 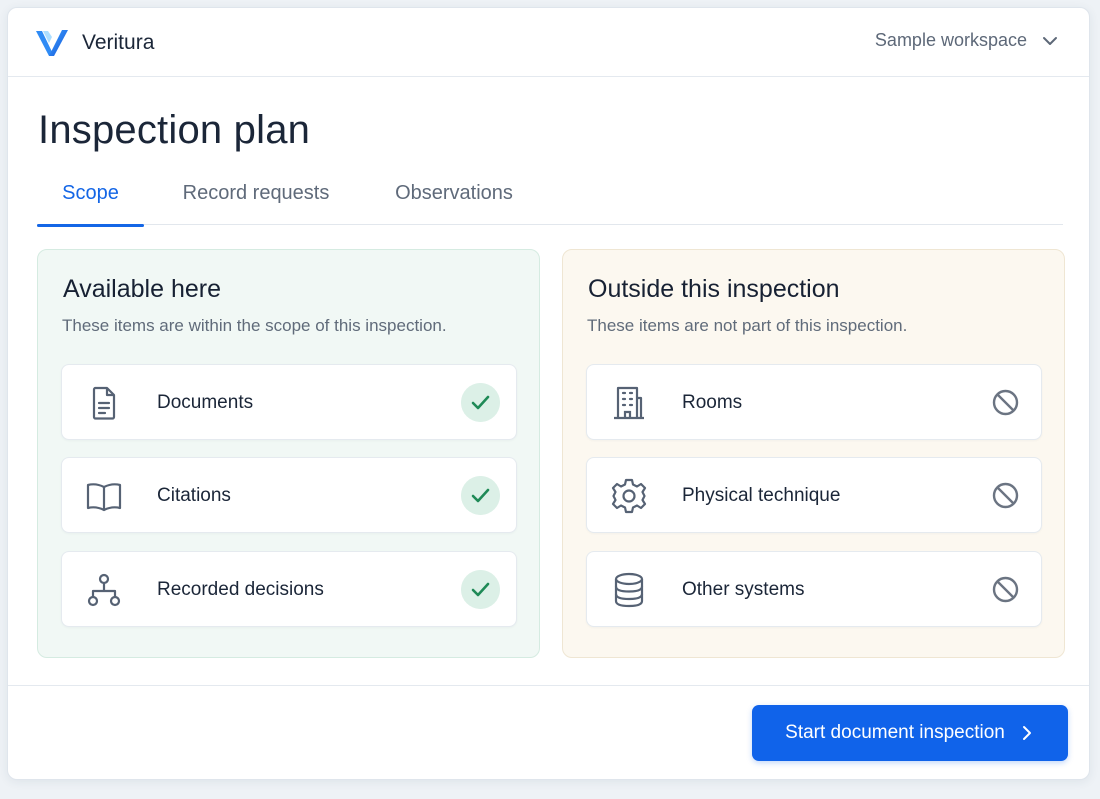 What do you see at coordinates (761, 495) in the screenshot?
I see `scope-item-label: Physical technique` at bounding box center [761, 495].